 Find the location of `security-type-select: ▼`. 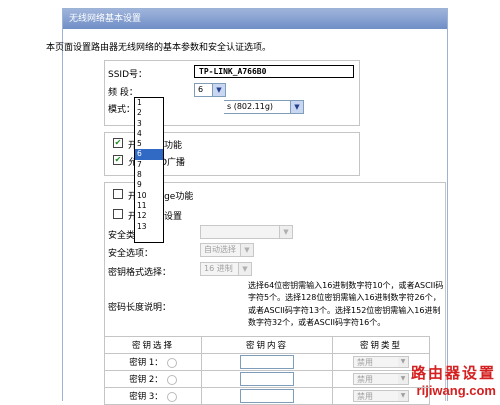

security-type-select: ▼ is located at coordinates (246, 232).